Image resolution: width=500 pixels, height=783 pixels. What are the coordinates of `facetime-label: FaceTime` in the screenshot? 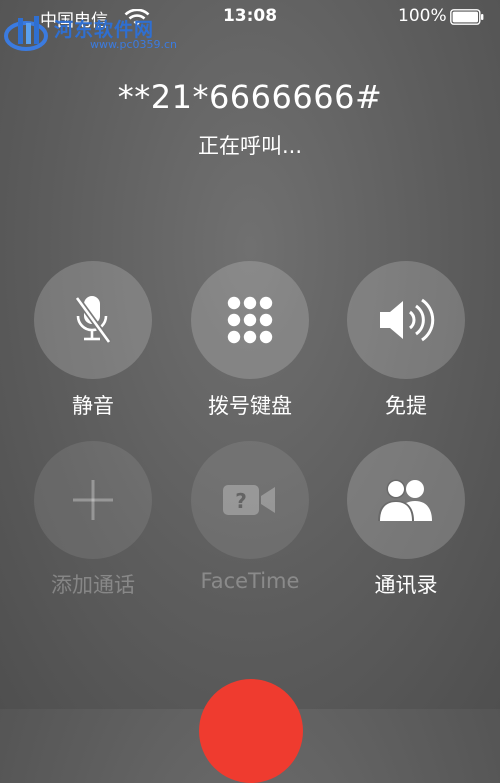 It's located at (250, 581).